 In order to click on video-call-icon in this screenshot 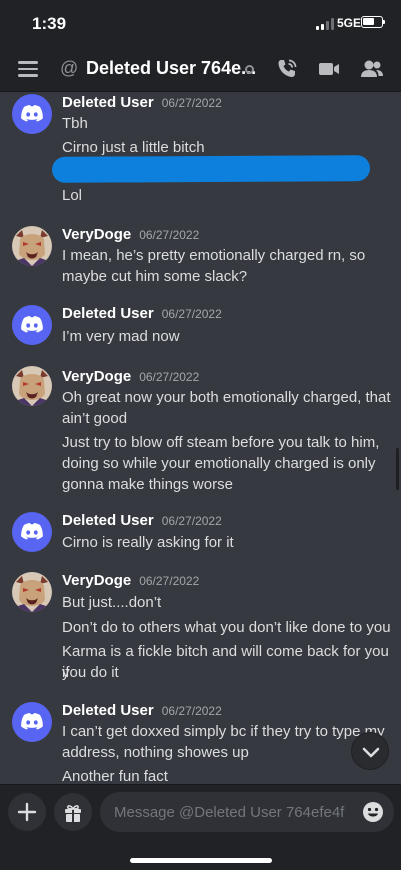, I will do `click(329, 69)`.